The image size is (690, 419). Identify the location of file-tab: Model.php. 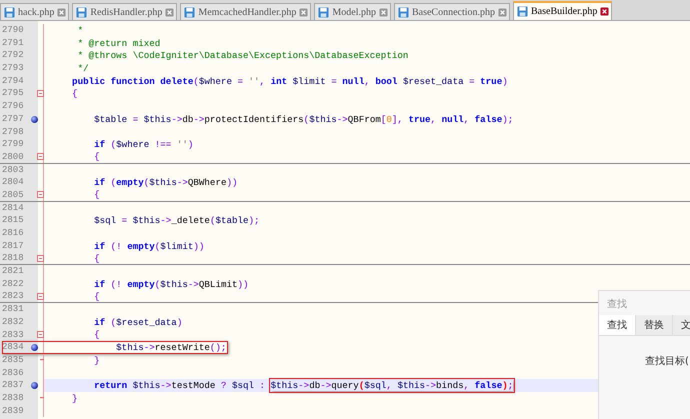
(352, 11).